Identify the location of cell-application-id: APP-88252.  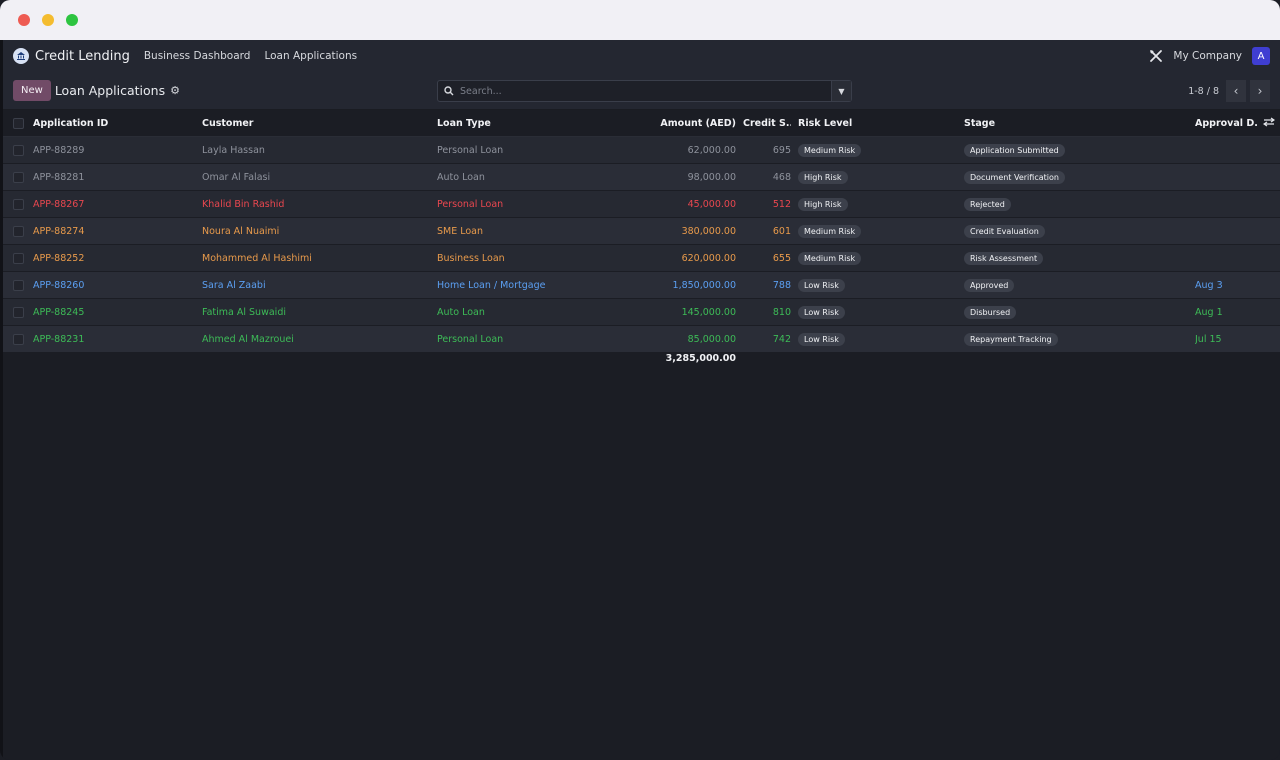
(59, 258).